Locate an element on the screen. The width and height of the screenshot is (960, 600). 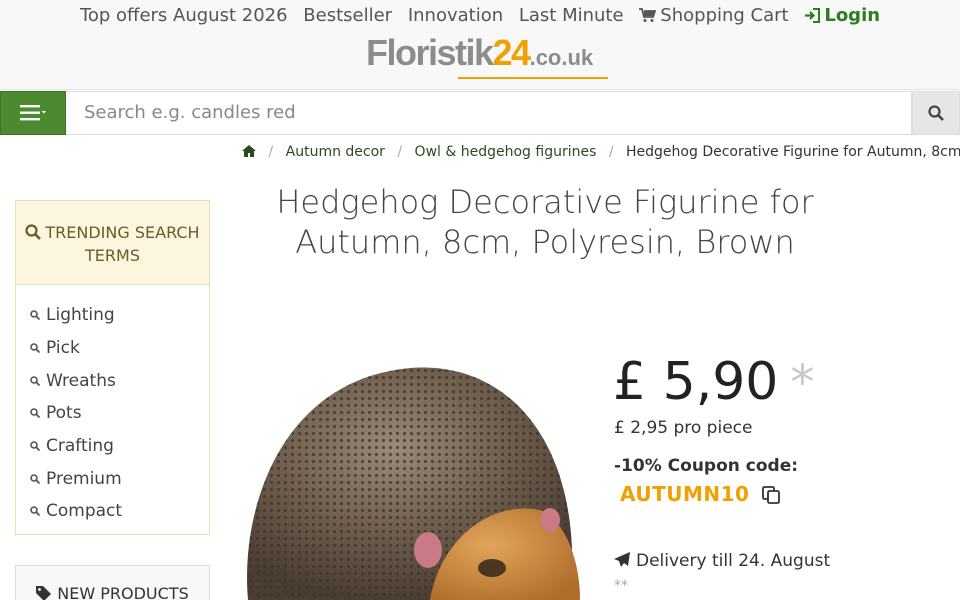
price-asterisk: * is located at coordinates (802, 383).